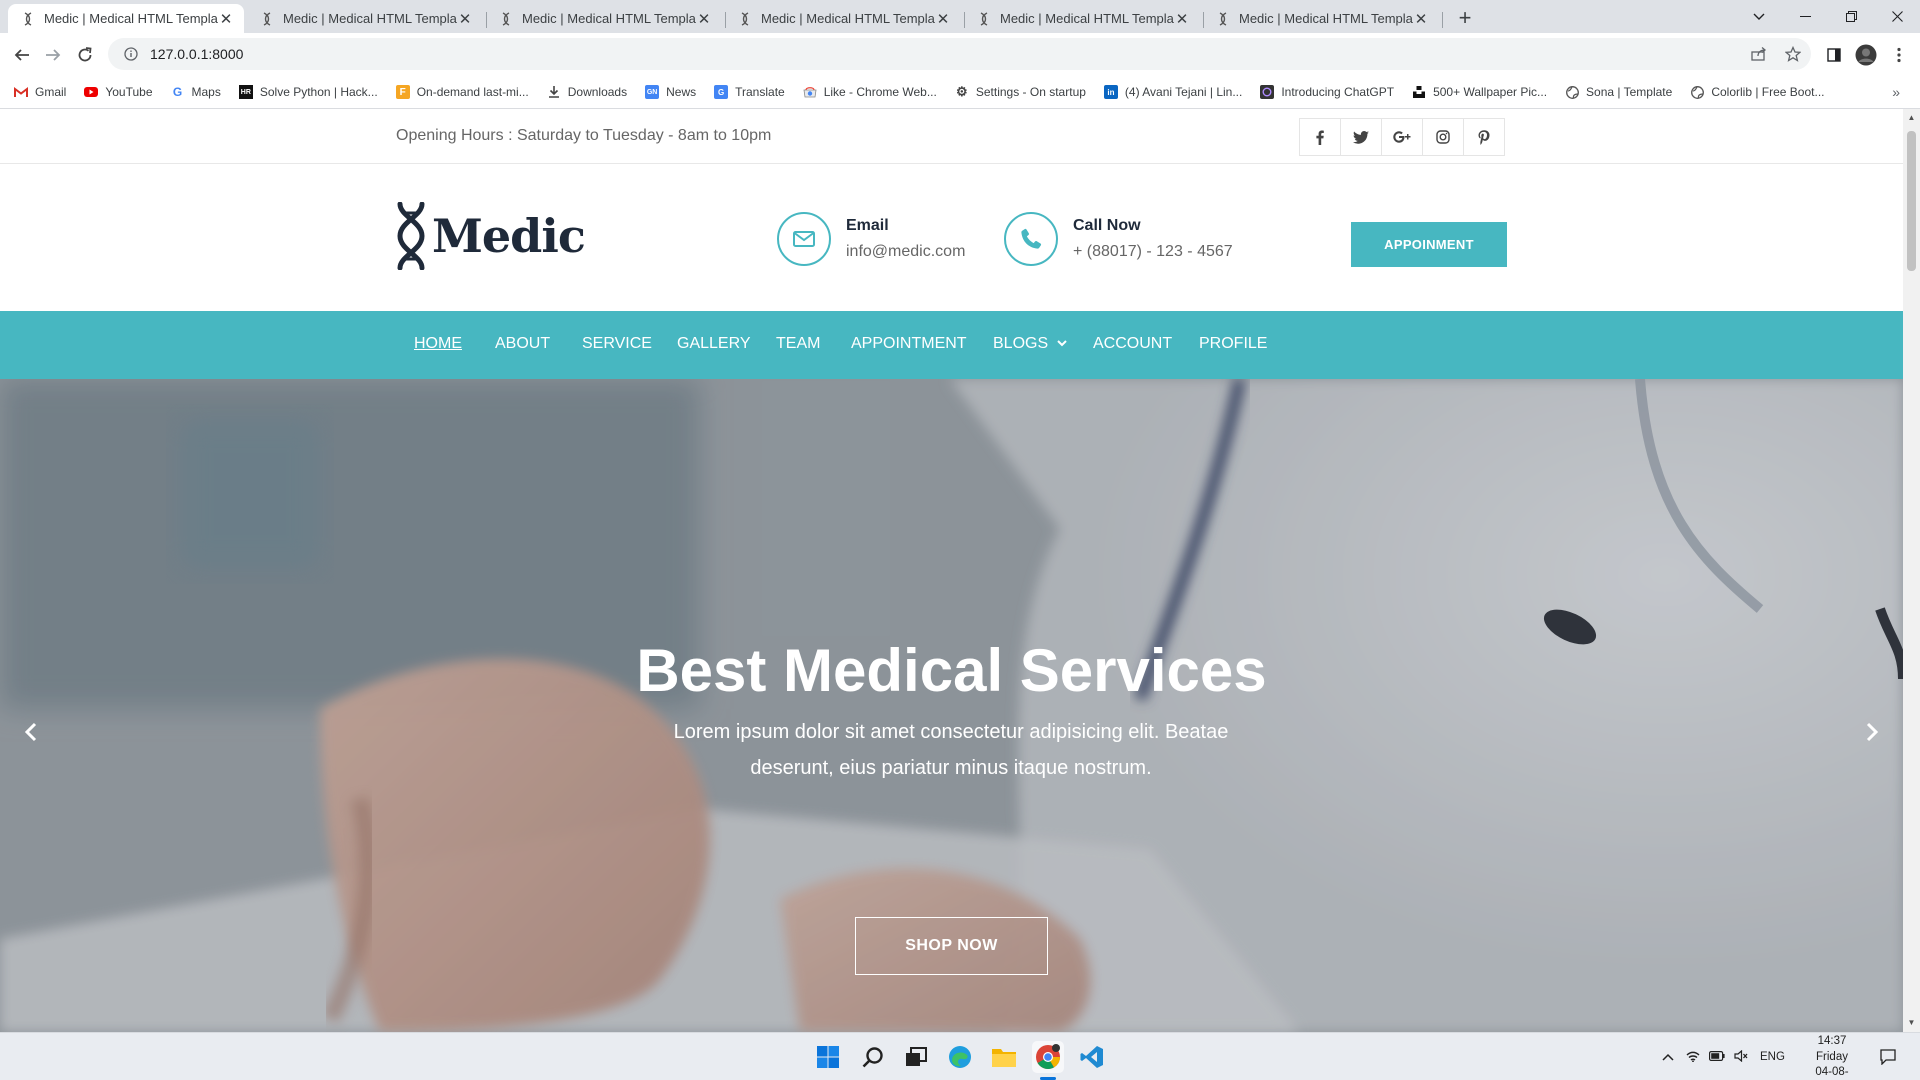  Describe the element at coordinates (554, 92) in the screenshot. I see `download-icon` at that location.